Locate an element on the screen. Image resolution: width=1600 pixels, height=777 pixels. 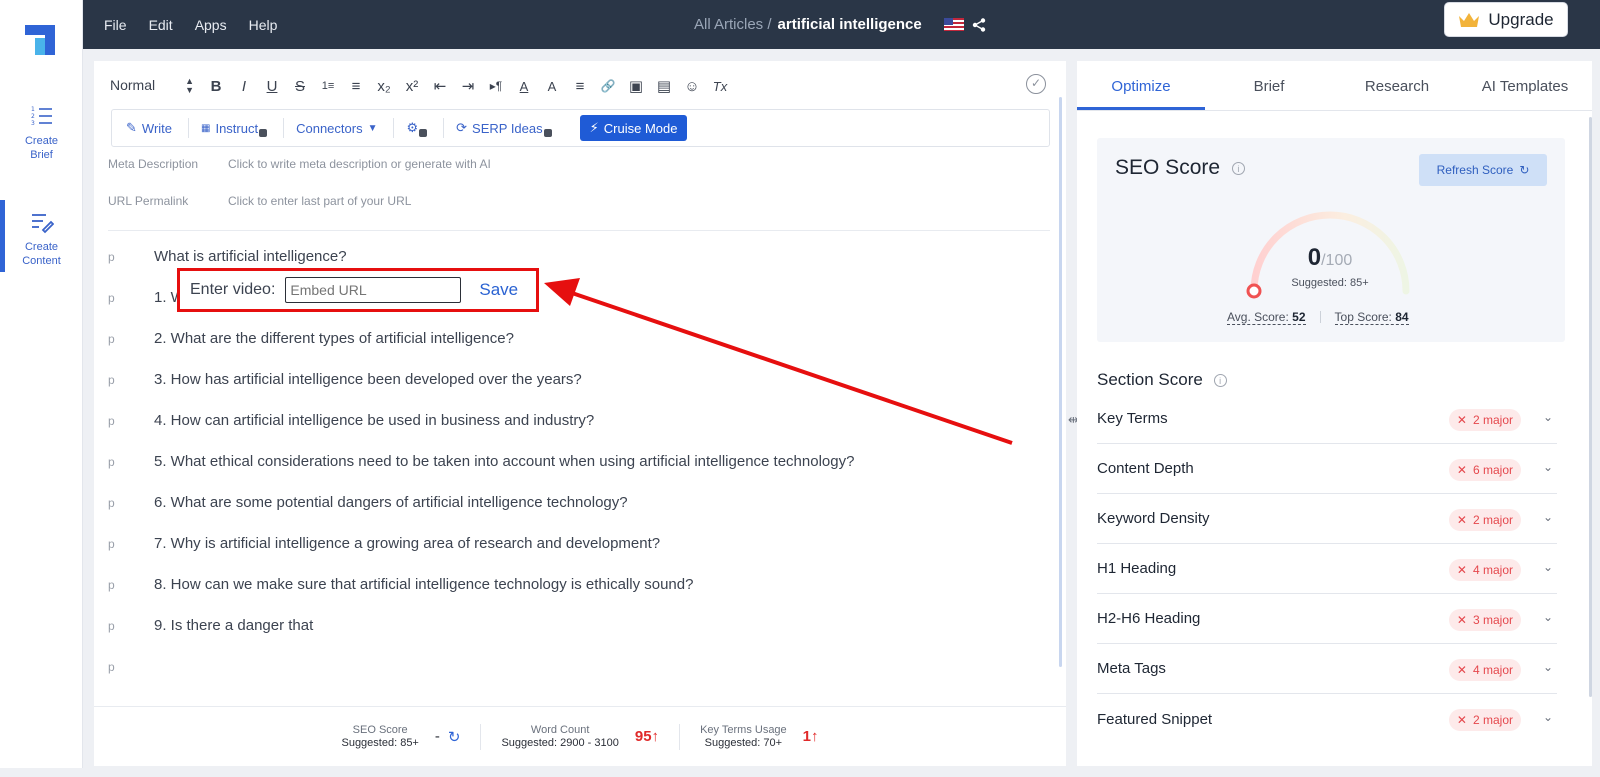
italic-button: I is located at coordinates (244, 86).